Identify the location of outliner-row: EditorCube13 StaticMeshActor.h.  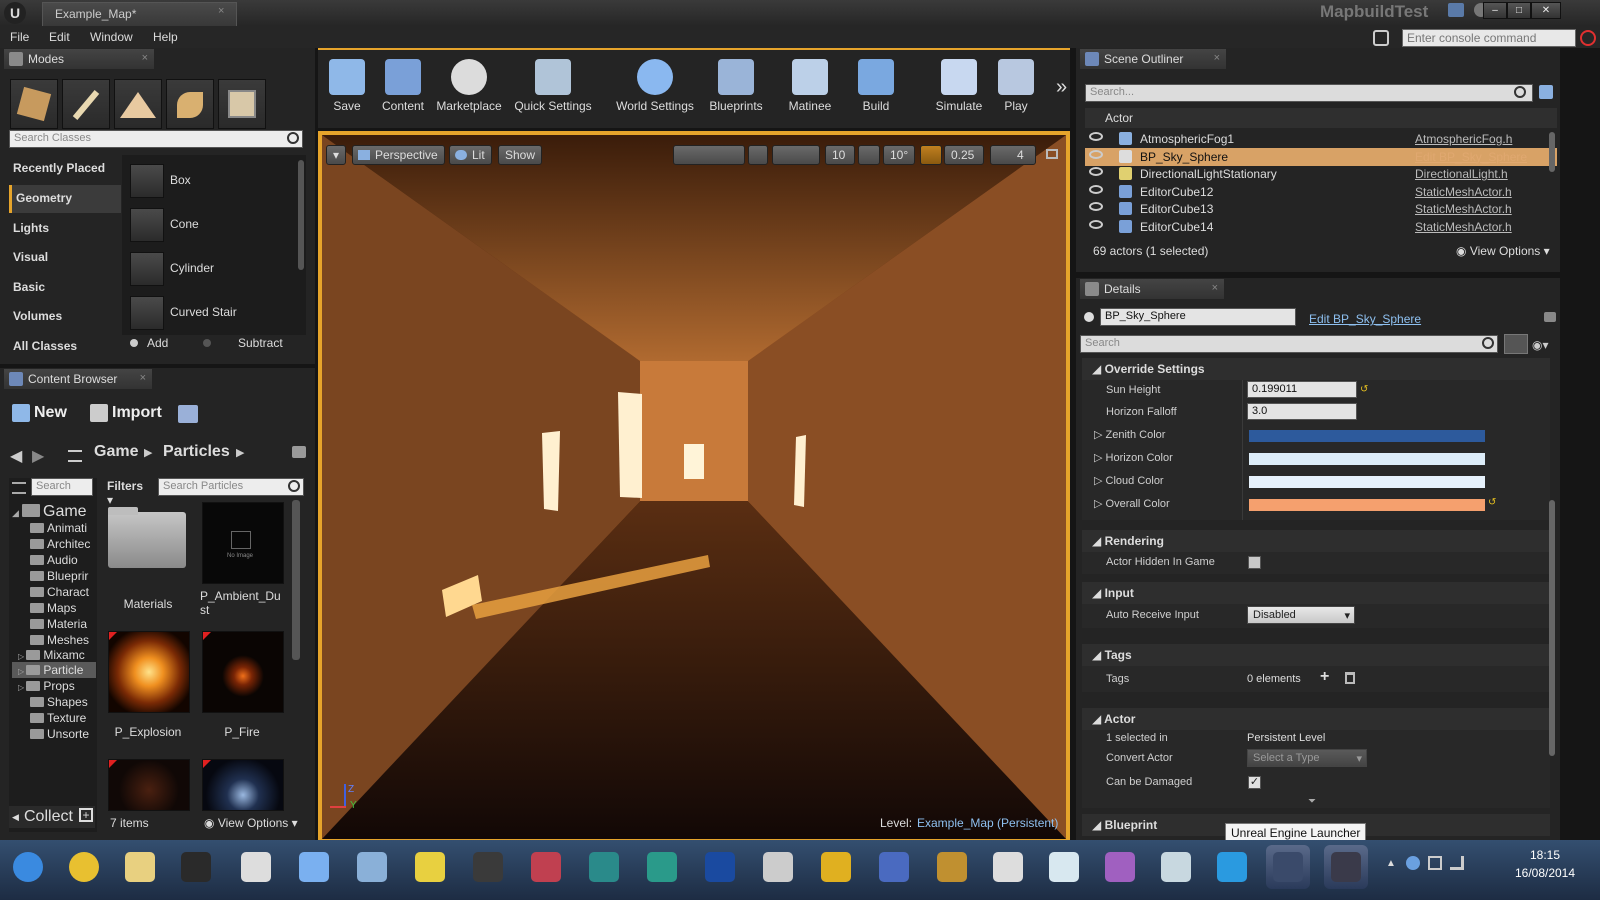
(1321, 209).